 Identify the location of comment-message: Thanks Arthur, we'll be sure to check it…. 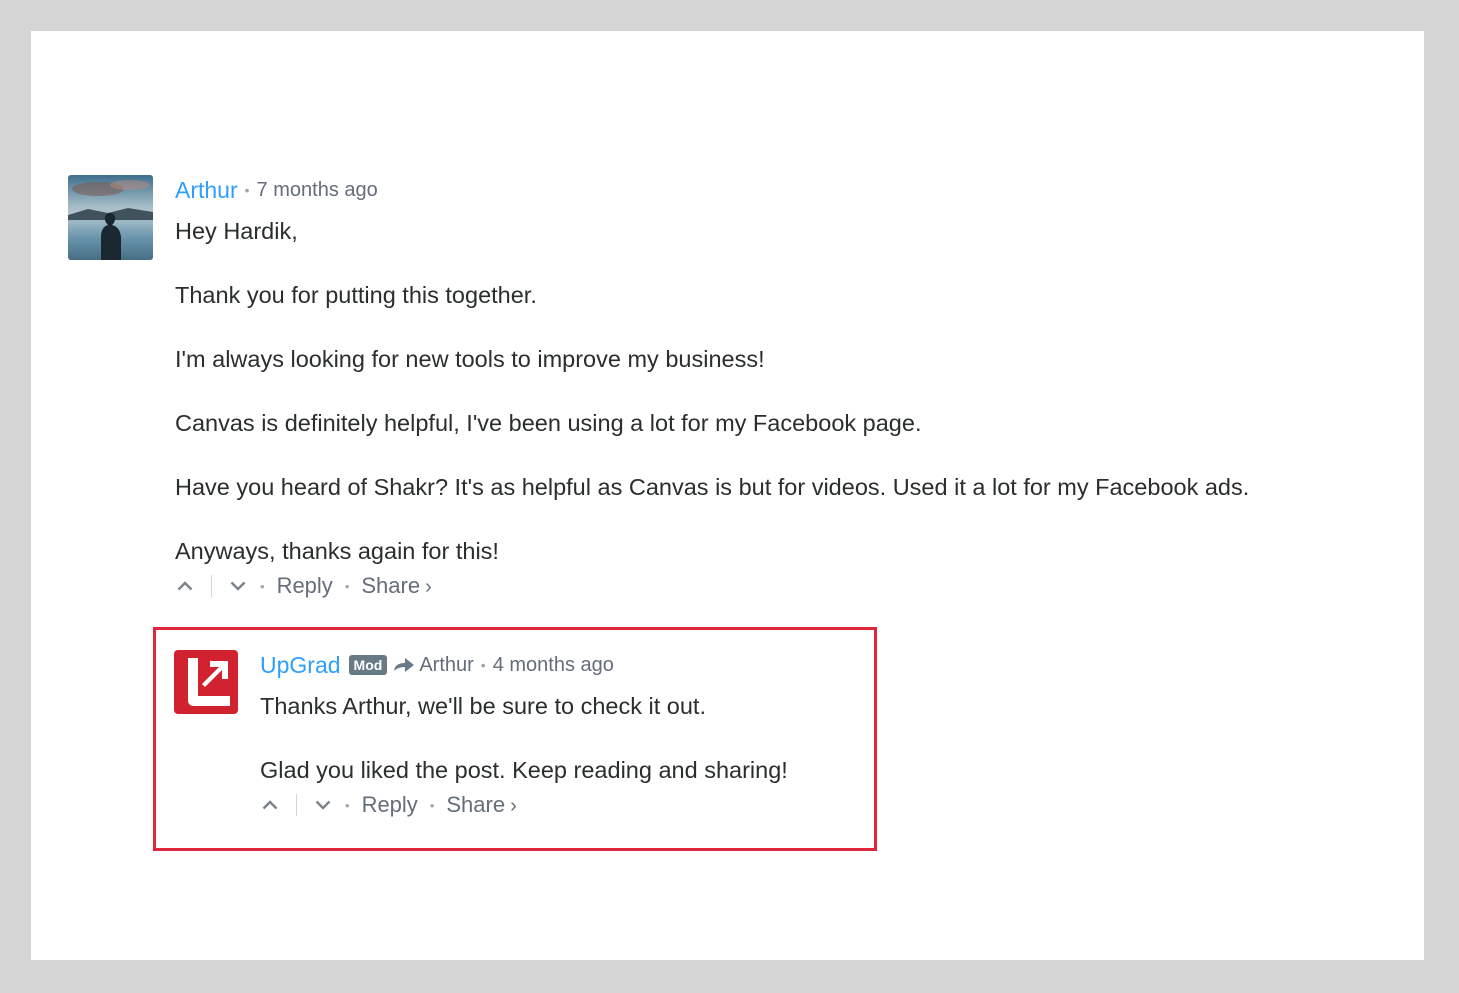
(524, 738).